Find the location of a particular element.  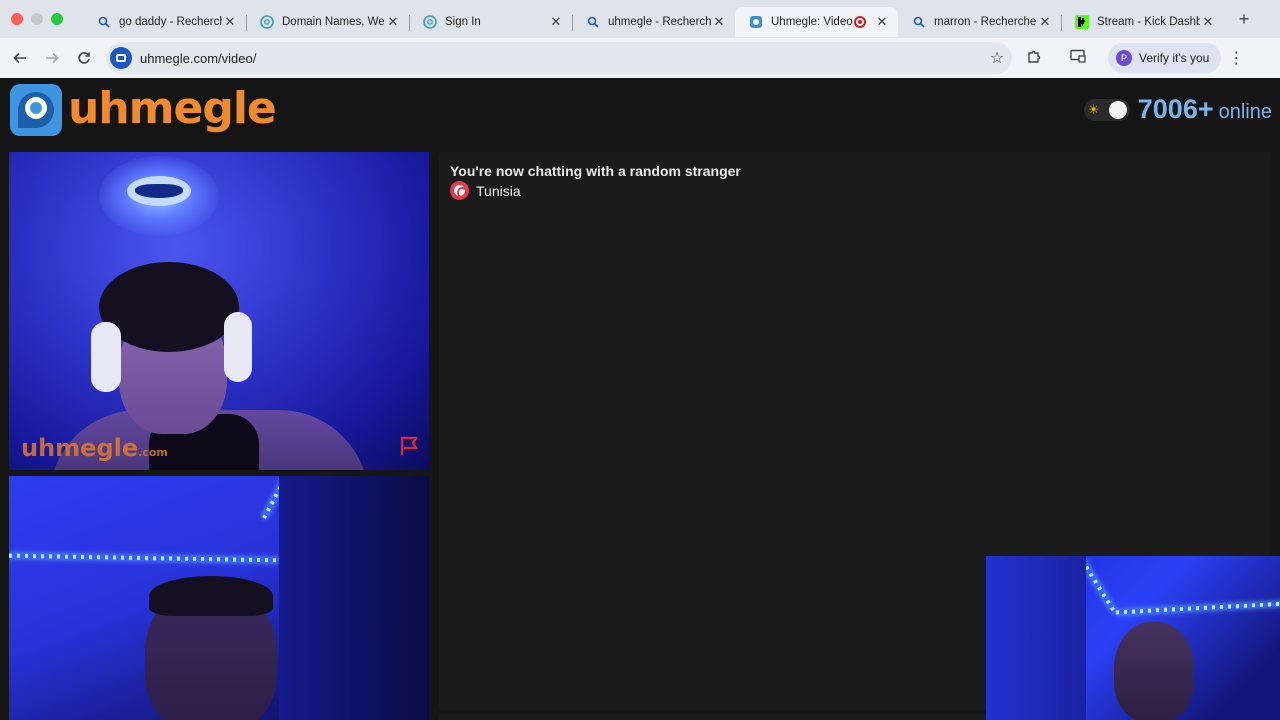

address-bar: uhmegle.com/video/ ☆ is located at coordinates (559, 58).